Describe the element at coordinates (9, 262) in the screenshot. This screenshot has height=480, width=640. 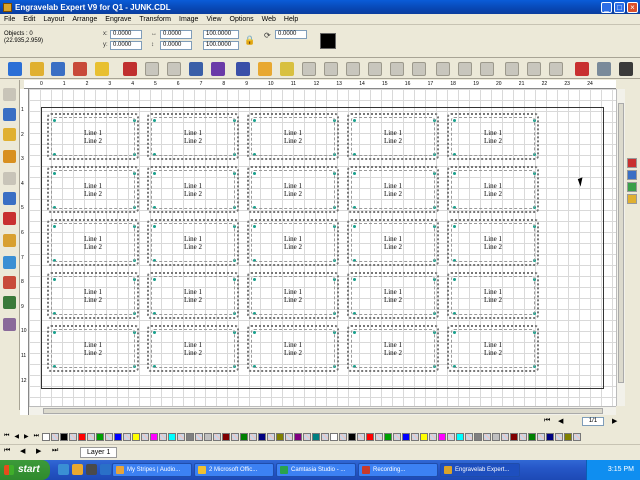
I see `bezier-tool-icon` at that location.